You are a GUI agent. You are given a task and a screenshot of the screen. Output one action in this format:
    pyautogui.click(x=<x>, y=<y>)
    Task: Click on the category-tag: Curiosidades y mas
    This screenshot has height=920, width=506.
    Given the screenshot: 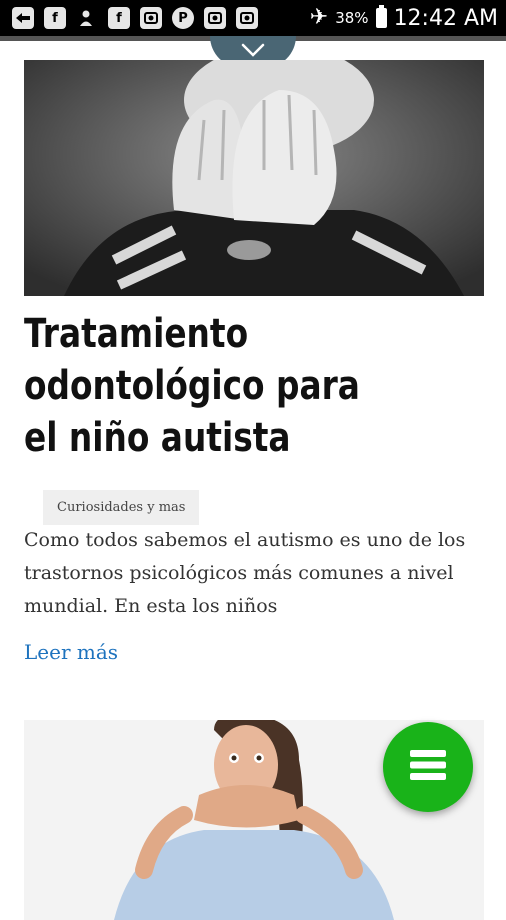 What is the action you would take?
    pyautogui.click(x=121, y=507)
    